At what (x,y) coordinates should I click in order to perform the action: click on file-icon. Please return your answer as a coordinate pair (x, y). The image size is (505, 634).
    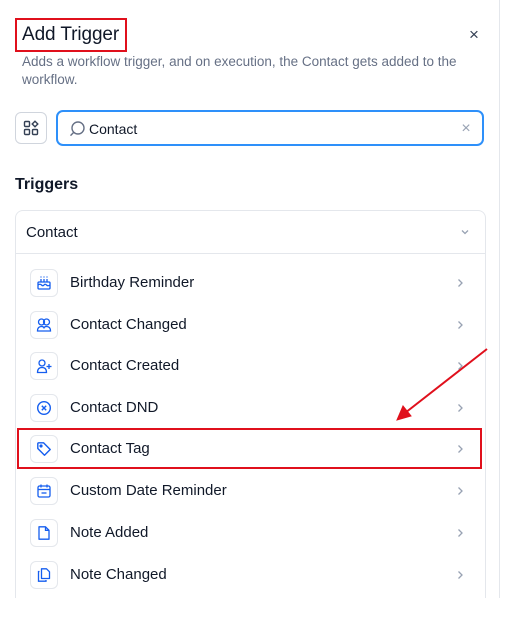
    Looking at the image, I should click on (44, 533).